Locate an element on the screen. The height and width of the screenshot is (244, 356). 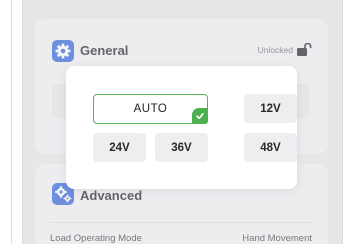
voltage-option-12v: 12V is located at coordinates (270, 108).